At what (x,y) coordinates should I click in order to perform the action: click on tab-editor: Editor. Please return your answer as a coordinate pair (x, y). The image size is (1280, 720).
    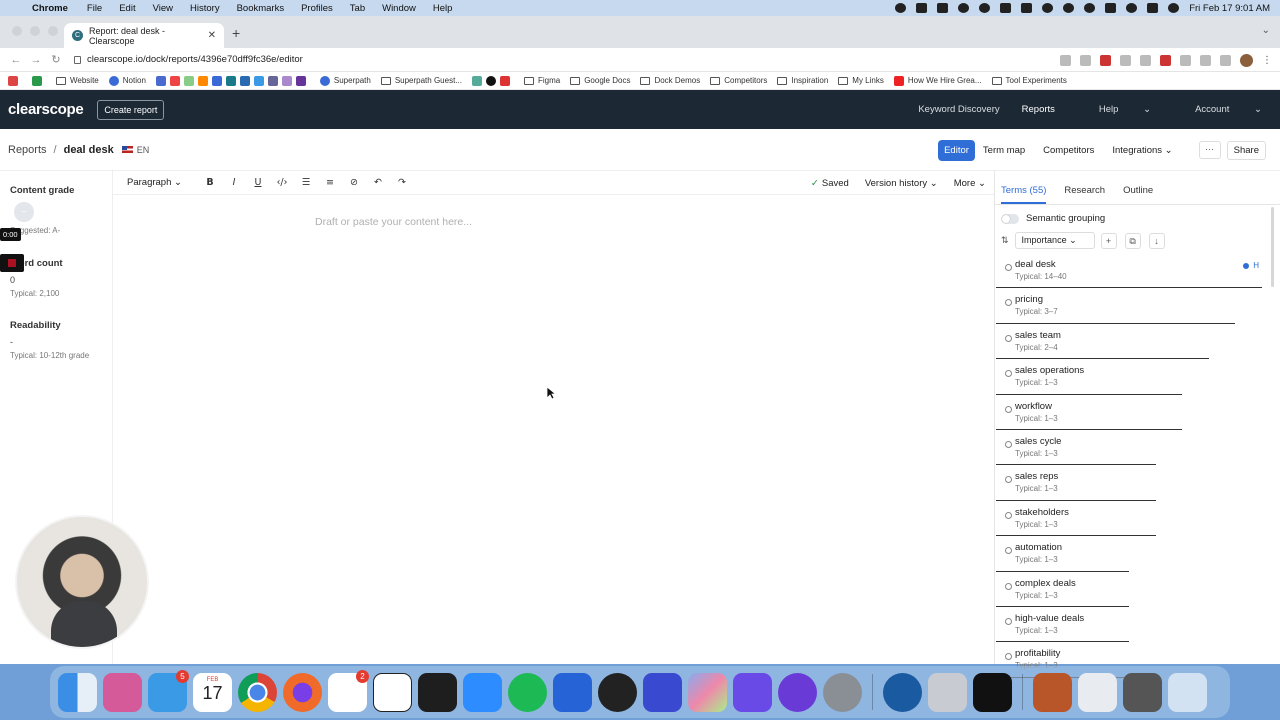
    Looking at the image, I should click on (956, 150).